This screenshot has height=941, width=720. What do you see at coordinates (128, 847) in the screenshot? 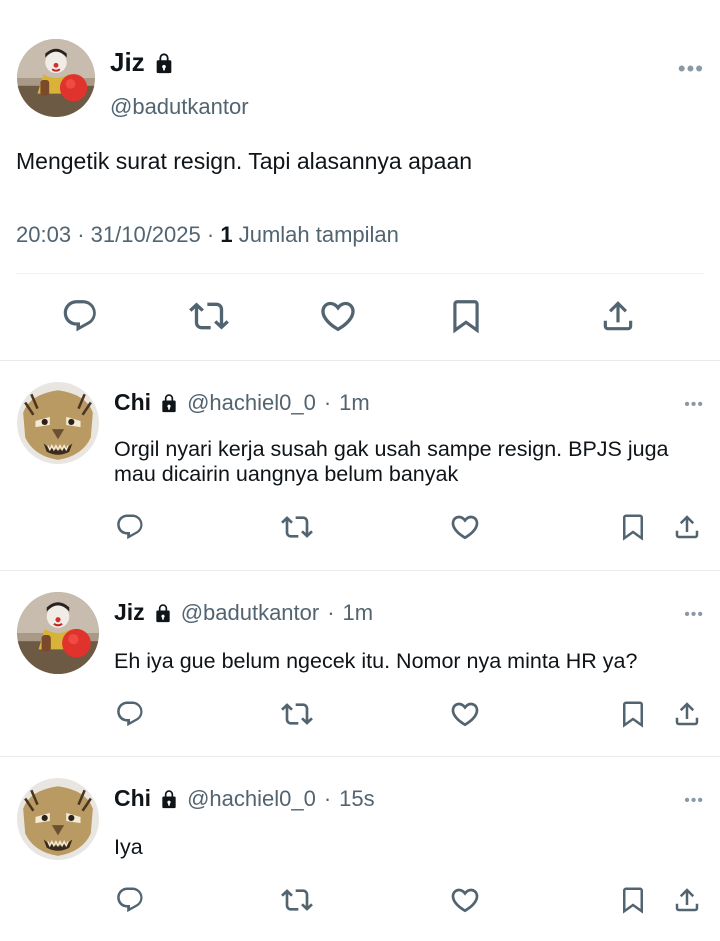
I see `reply-text: Iya` at bounding box center [128, 847].